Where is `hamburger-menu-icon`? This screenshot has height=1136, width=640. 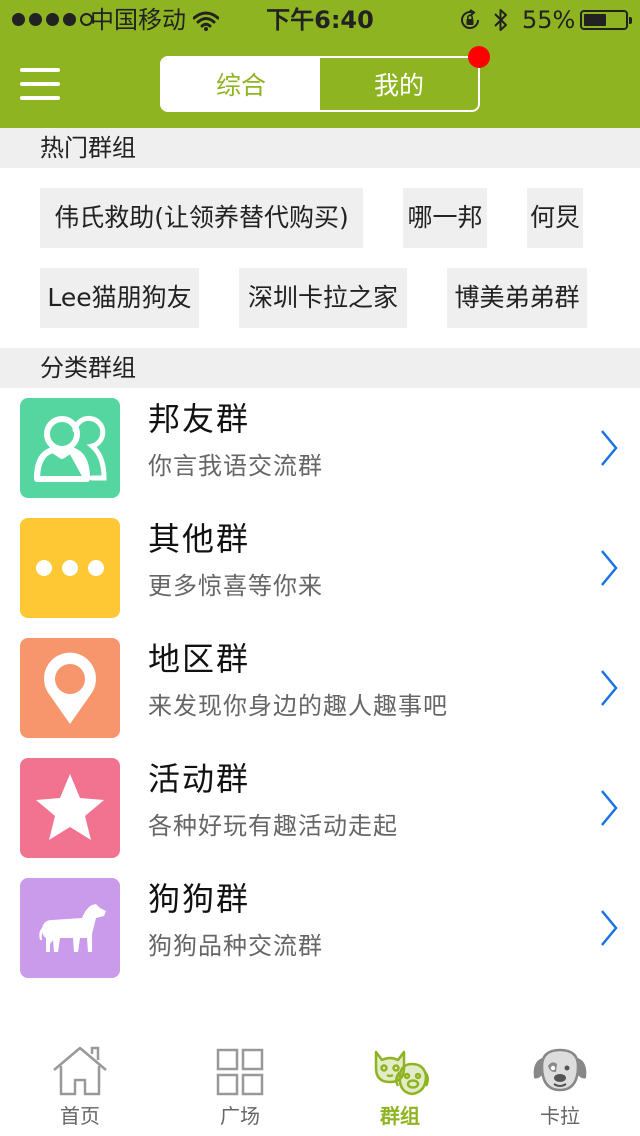
hamburger-menu-icon is located at coordinates (40, 70).